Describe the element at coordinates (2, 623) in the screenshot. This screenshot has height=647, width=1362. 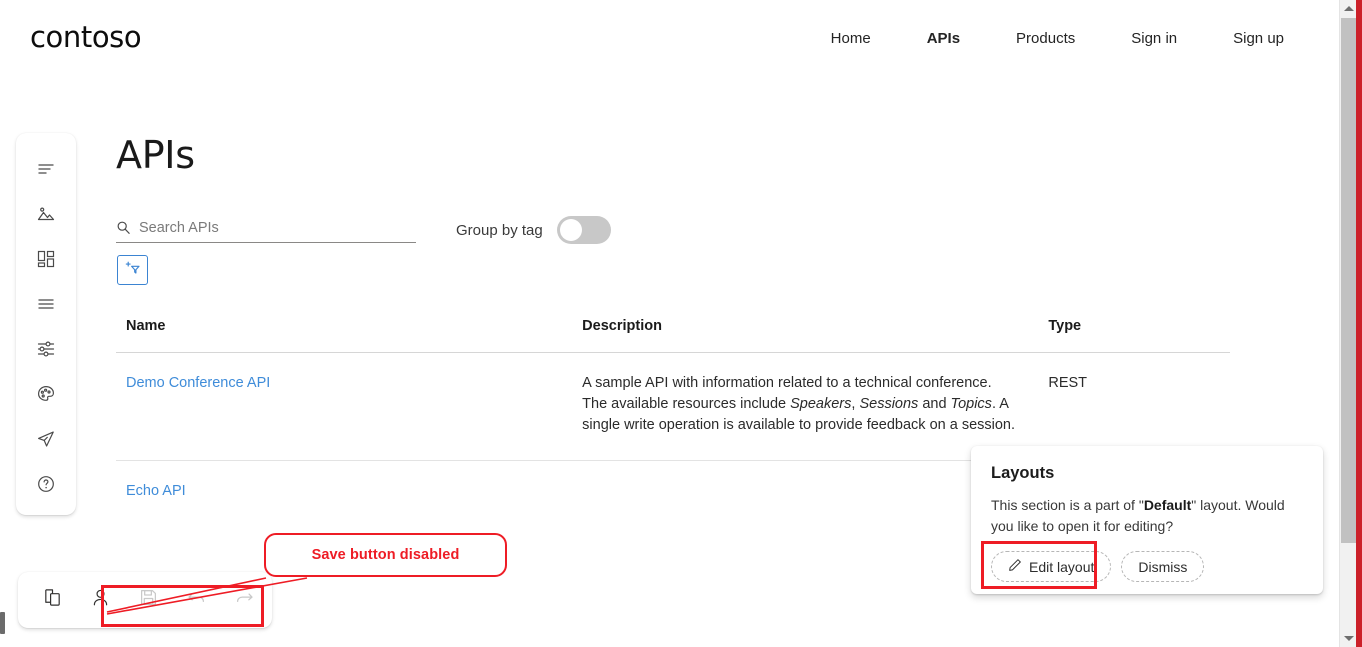
I see `panel-edge-handle` at that location.